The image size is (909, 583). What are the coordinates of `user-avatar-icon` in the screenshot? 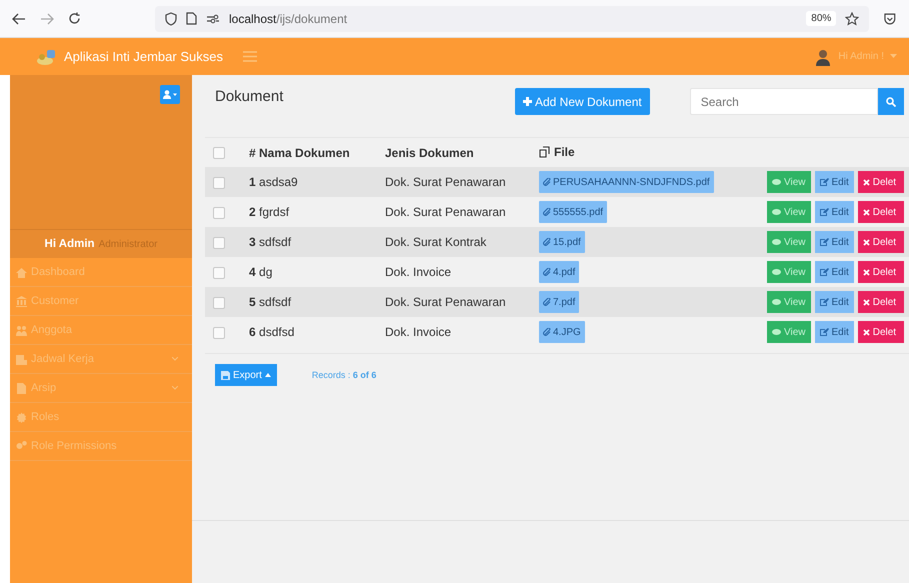 It's located at (823, 57).